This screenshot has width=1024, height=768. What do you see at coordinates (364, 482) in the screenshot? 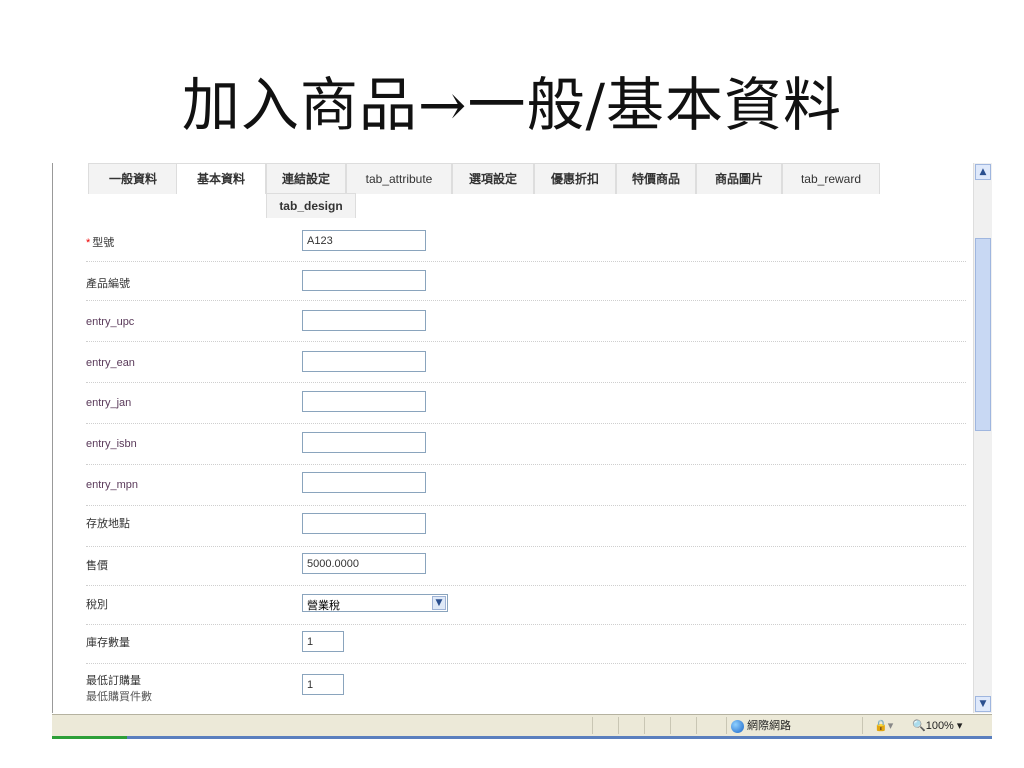
I see `mpn-input` at bounding box center [364, 482].